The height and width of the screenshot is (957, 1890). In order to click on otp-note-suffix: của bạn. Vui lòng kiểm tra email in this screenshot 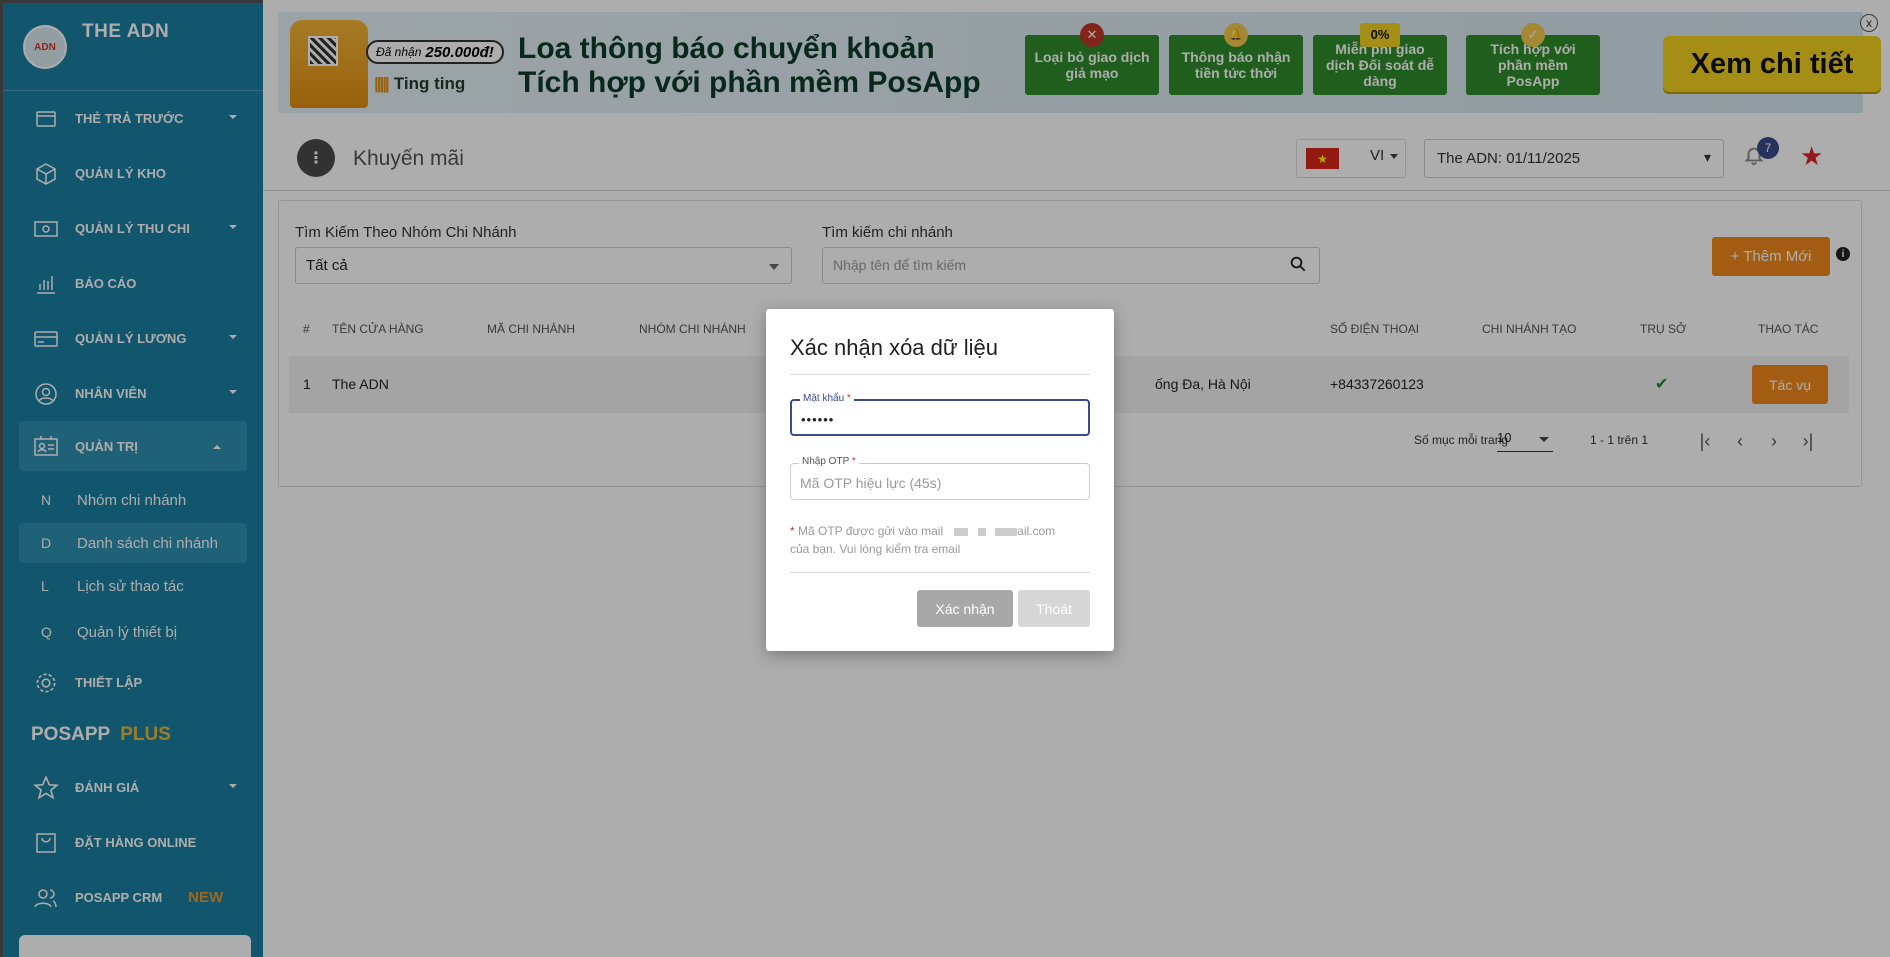, I will do `click(875, 549)`.